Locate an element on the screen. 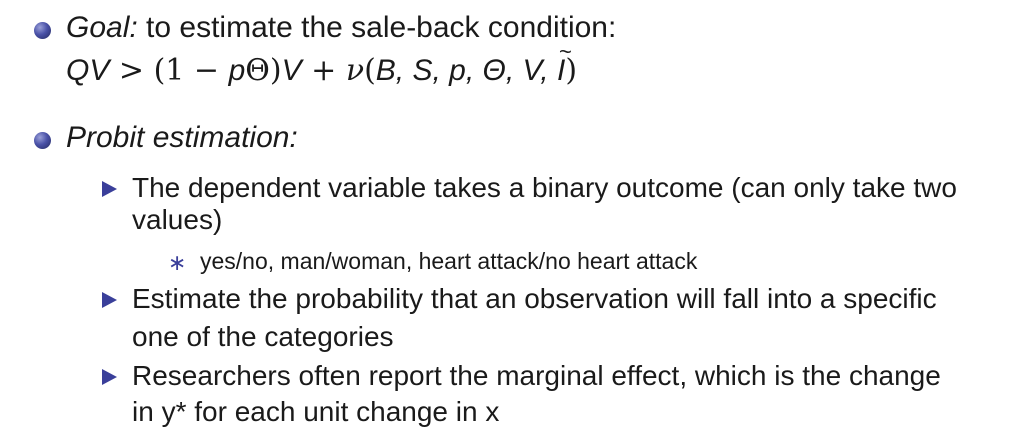  probit-label: Probit estimation: is located at coordinates (182, 137).